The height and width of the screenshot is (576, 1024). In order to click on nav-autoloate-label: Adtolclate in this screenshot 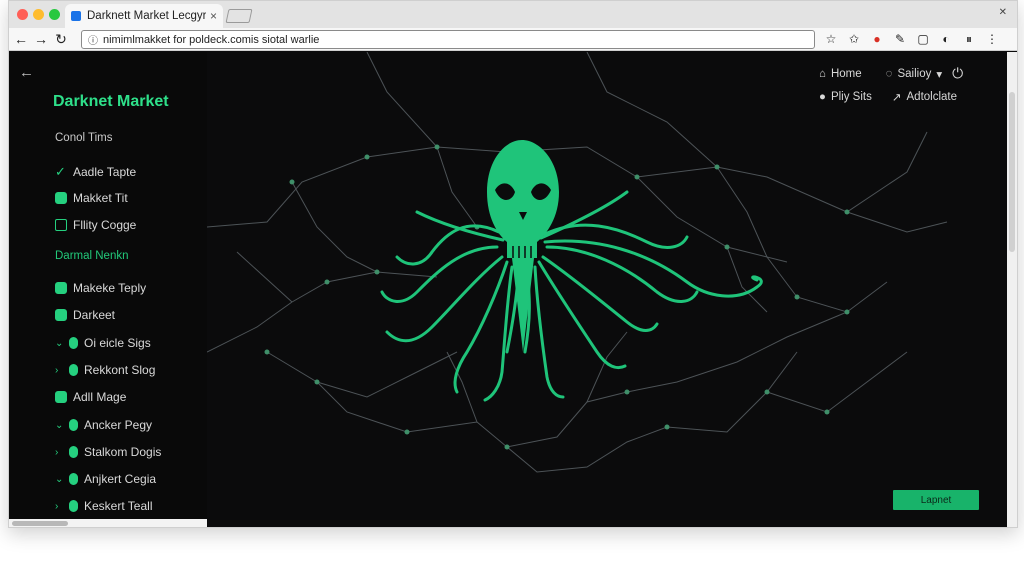, I will do `click(932, 97)`.